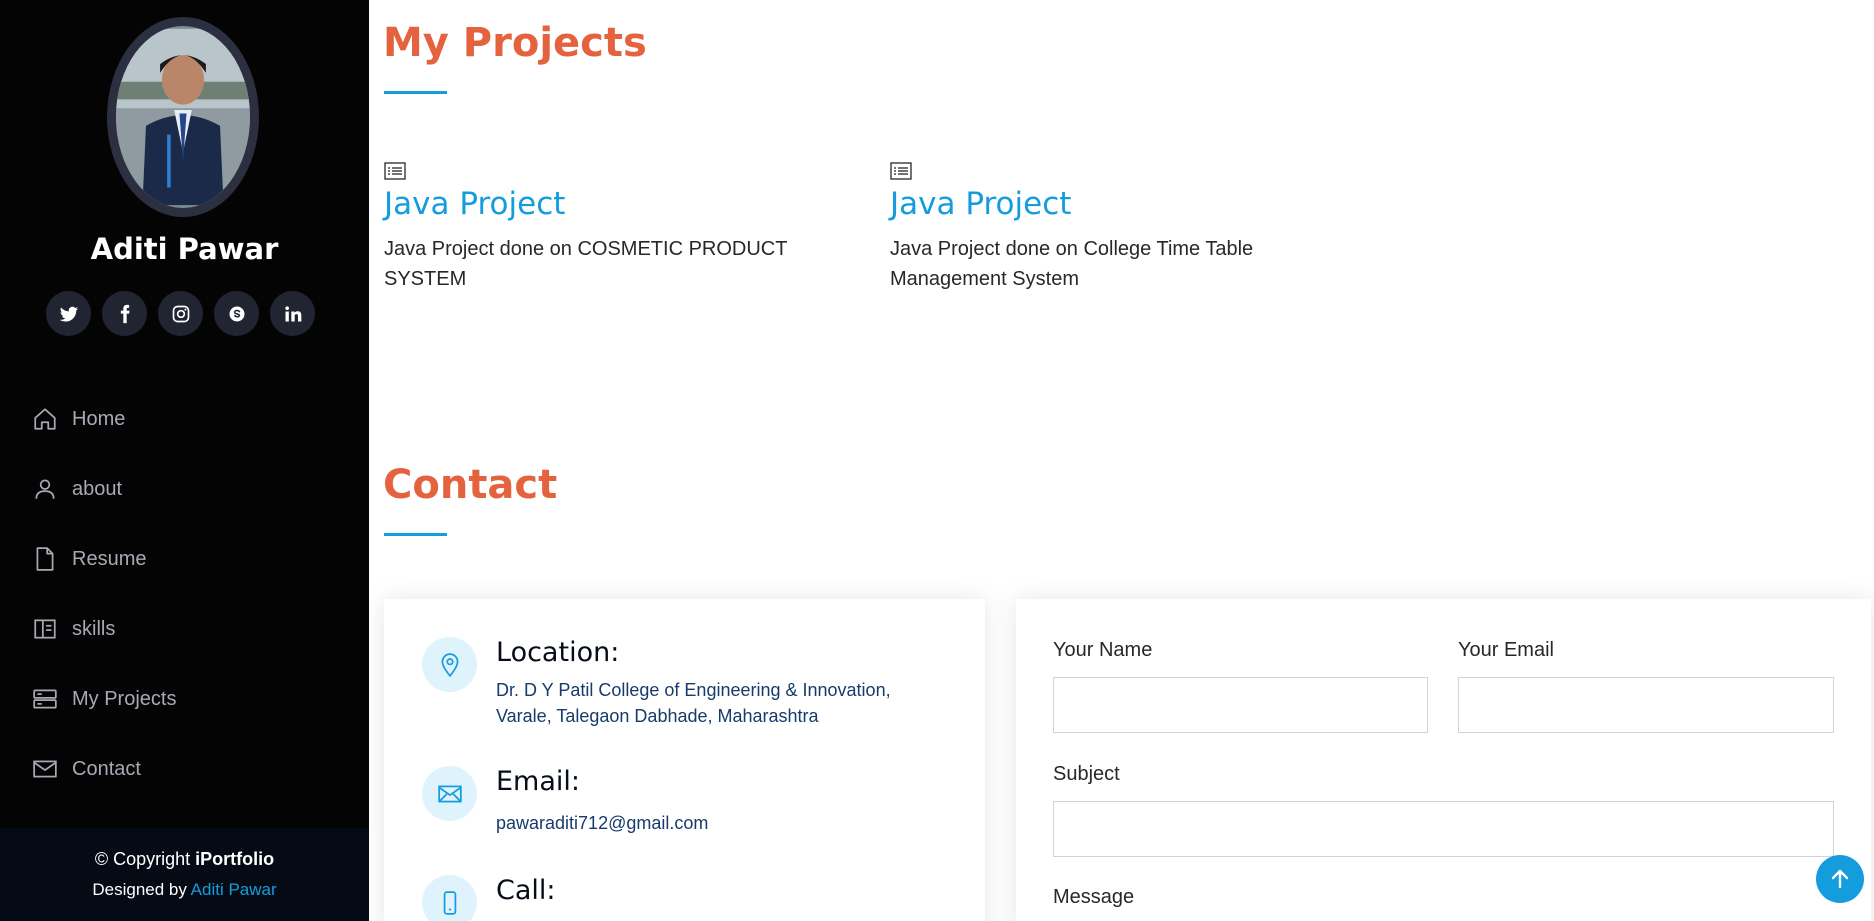 Image resolution: width=1874 pixels, height=921 pixels. What do you see at coordinates (1094, 897) in the screenshot?
I see `message-field-label: Message` at bounding box center [1094, 897].